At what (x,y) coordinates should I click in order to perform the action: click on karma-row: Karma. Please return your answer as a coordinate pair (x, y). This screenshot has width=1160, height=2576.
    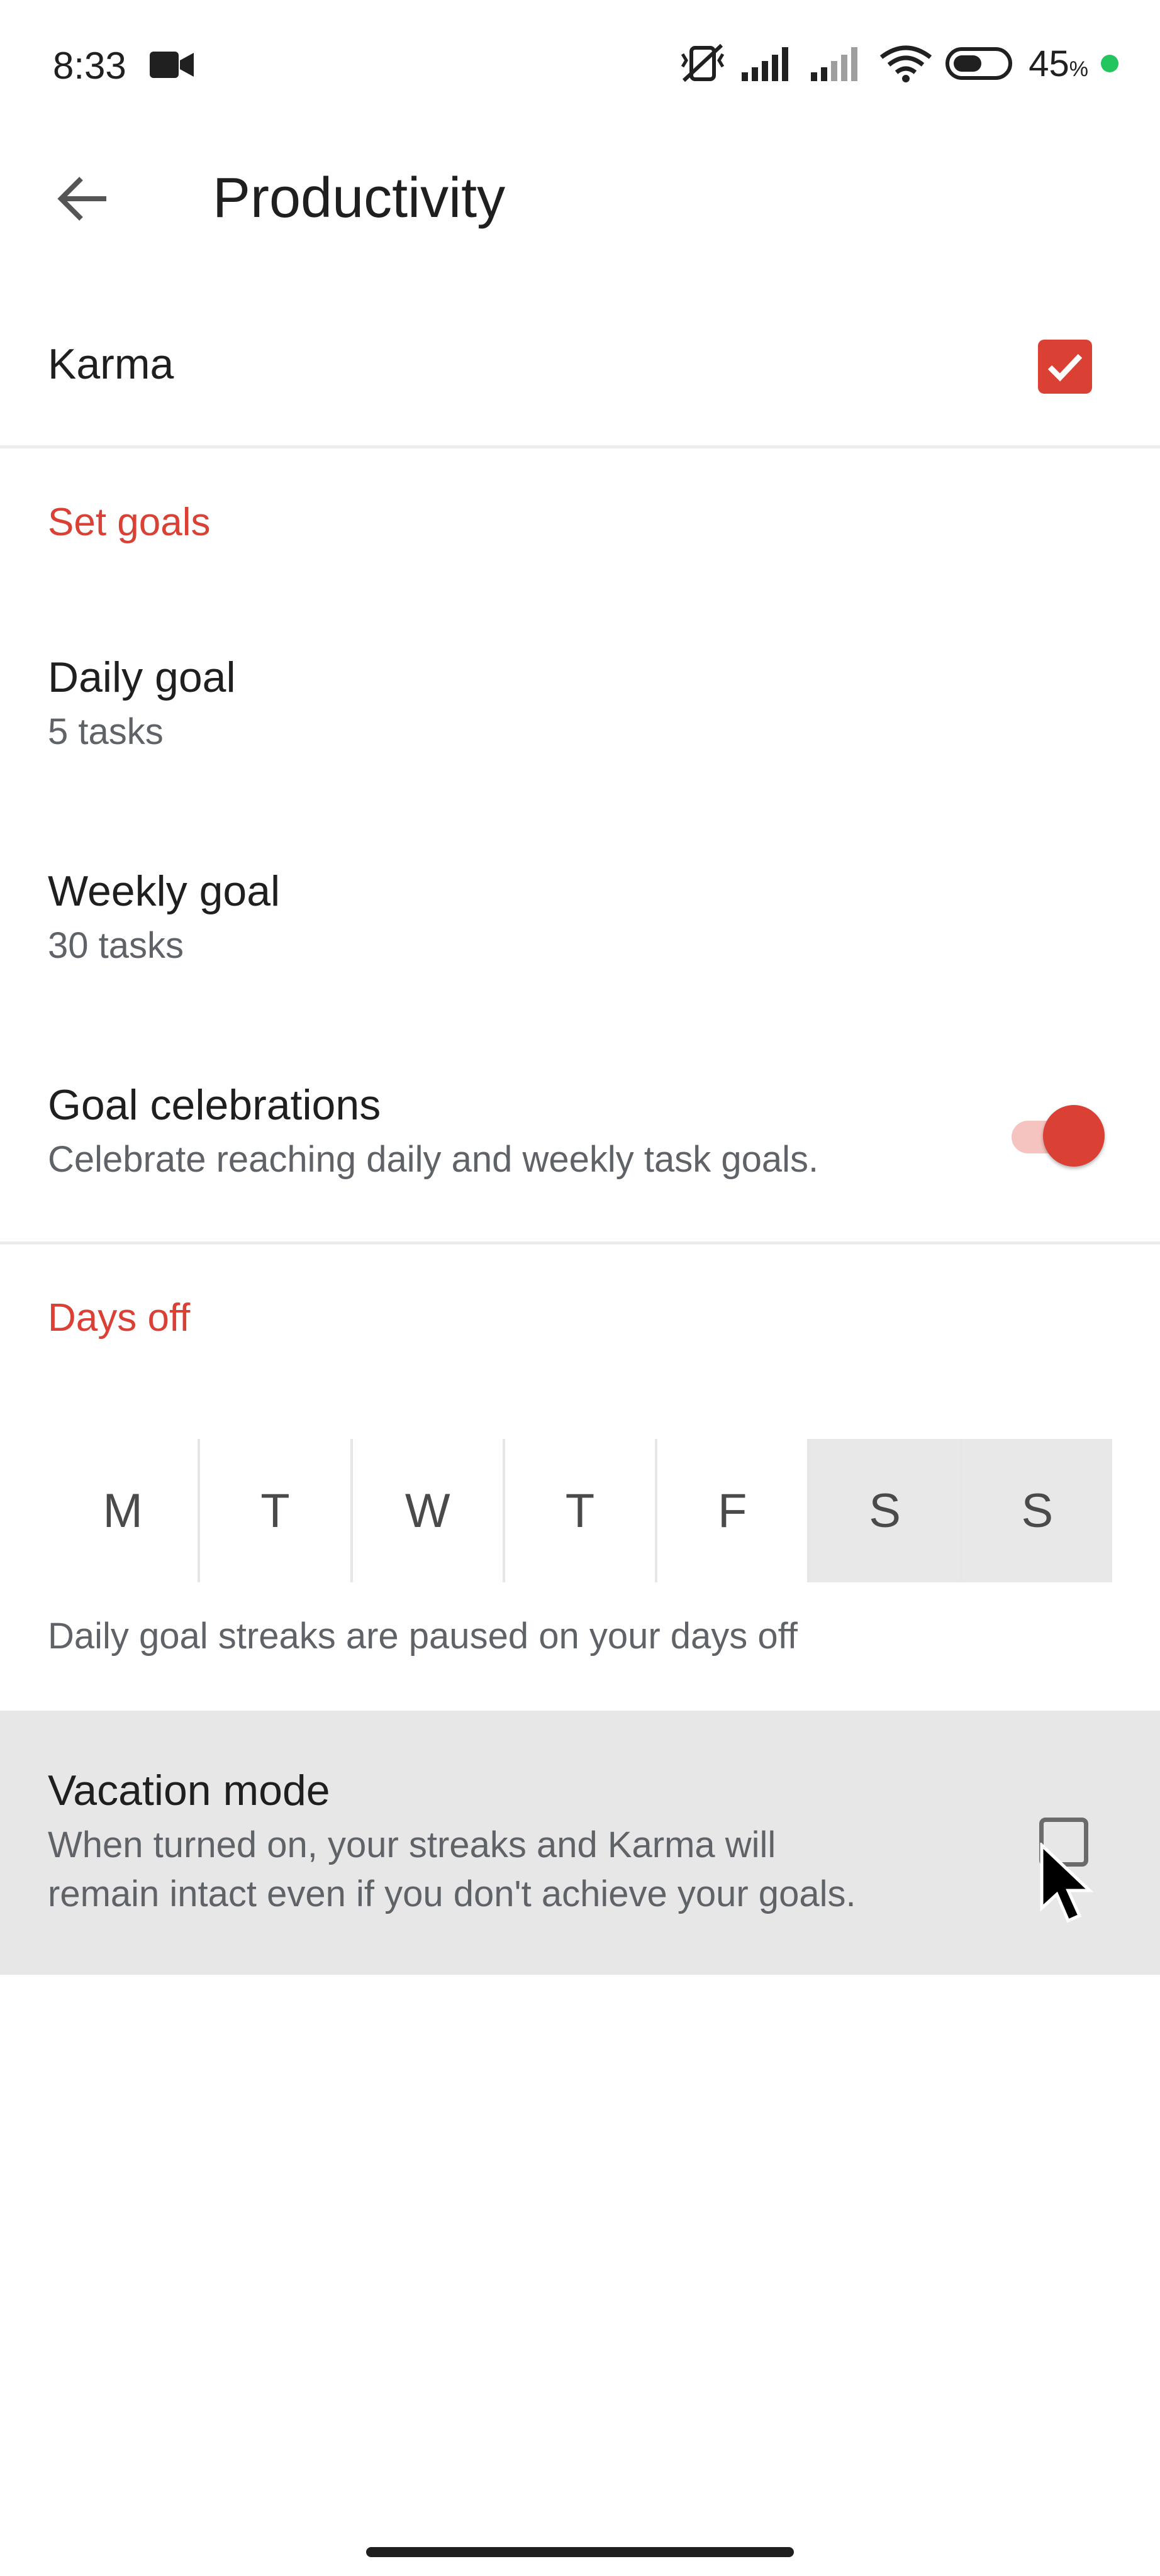
    Looking at the image, I should click on (580, 377).